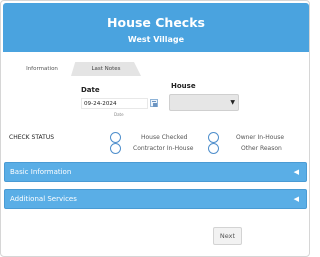 The image size is (320, 257). Describe the element at coordinates (261, 148) in the screenshot. I see `radio-label-other-reason: Other Reason` at that location.